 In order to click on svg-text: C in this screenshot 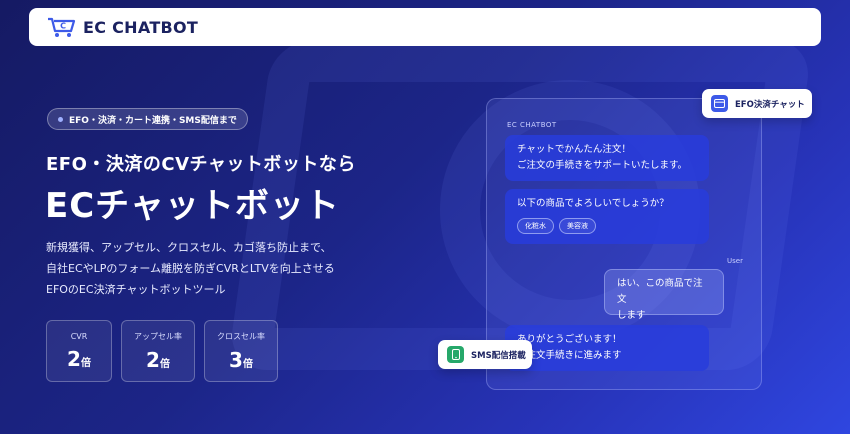, I will do `click(63, 26)`.